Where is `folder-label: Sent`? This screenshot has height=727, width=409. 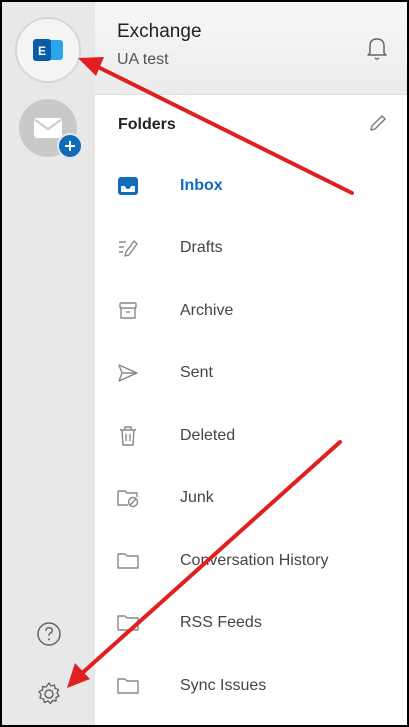 folder-label: Sent is located at coordinates (196, 372).